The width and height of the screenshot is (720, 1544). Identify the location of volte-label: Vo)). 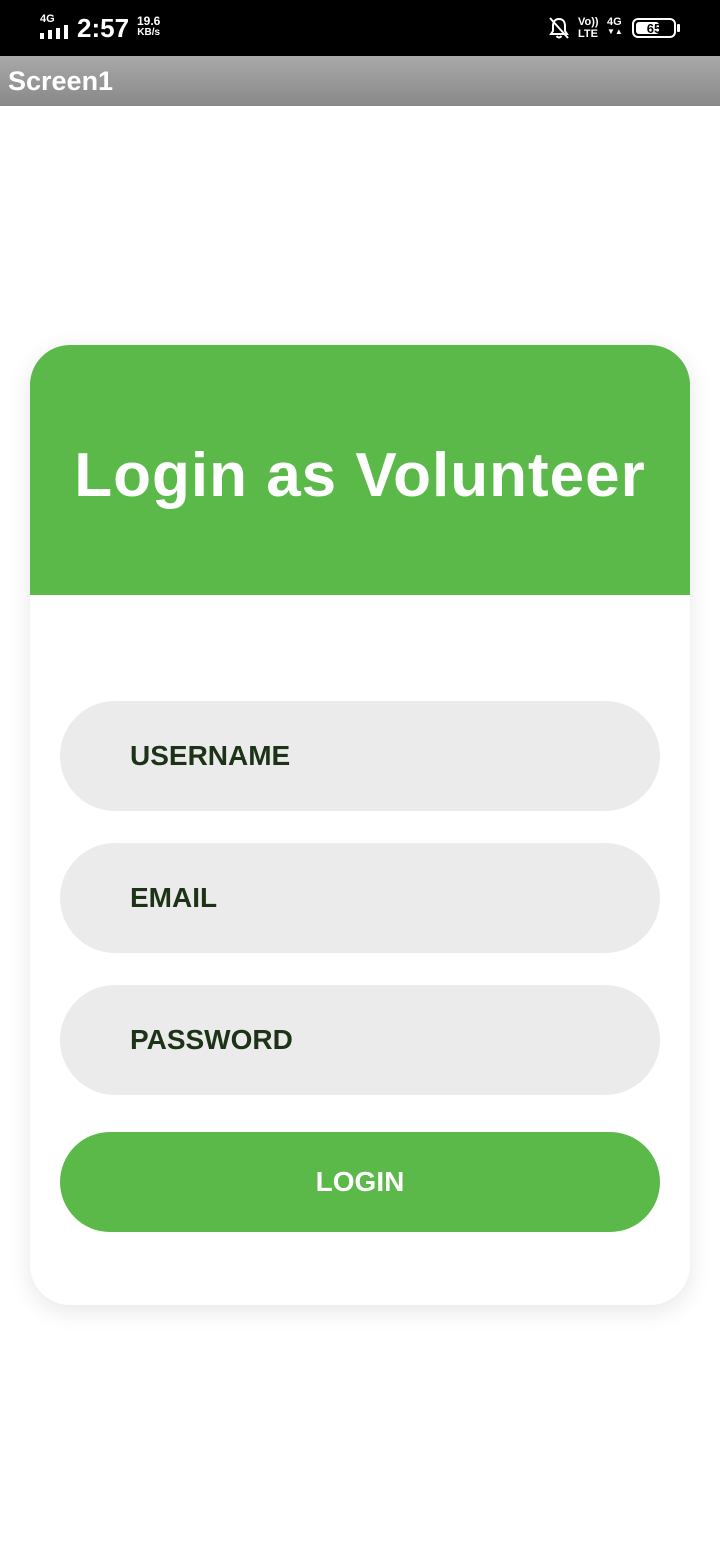
(588, 22).